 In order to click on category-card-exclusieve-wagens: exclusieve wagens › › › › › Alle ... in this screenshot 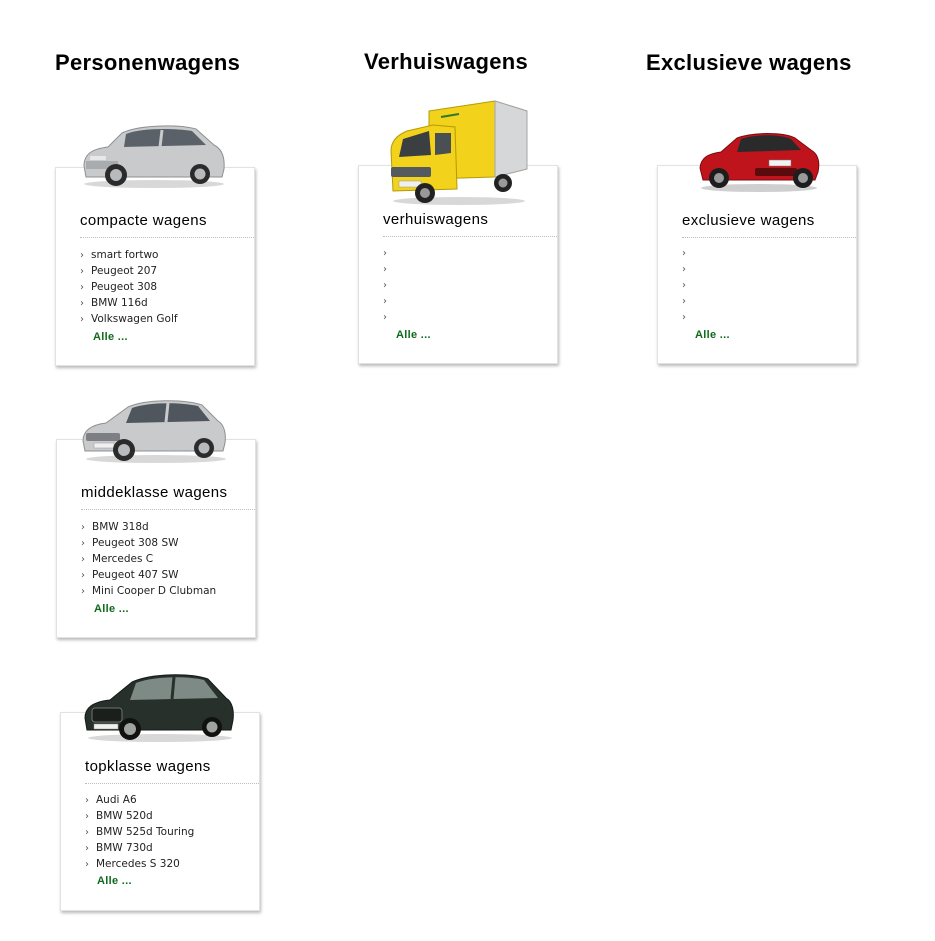, I will do `click(757, 264)`.